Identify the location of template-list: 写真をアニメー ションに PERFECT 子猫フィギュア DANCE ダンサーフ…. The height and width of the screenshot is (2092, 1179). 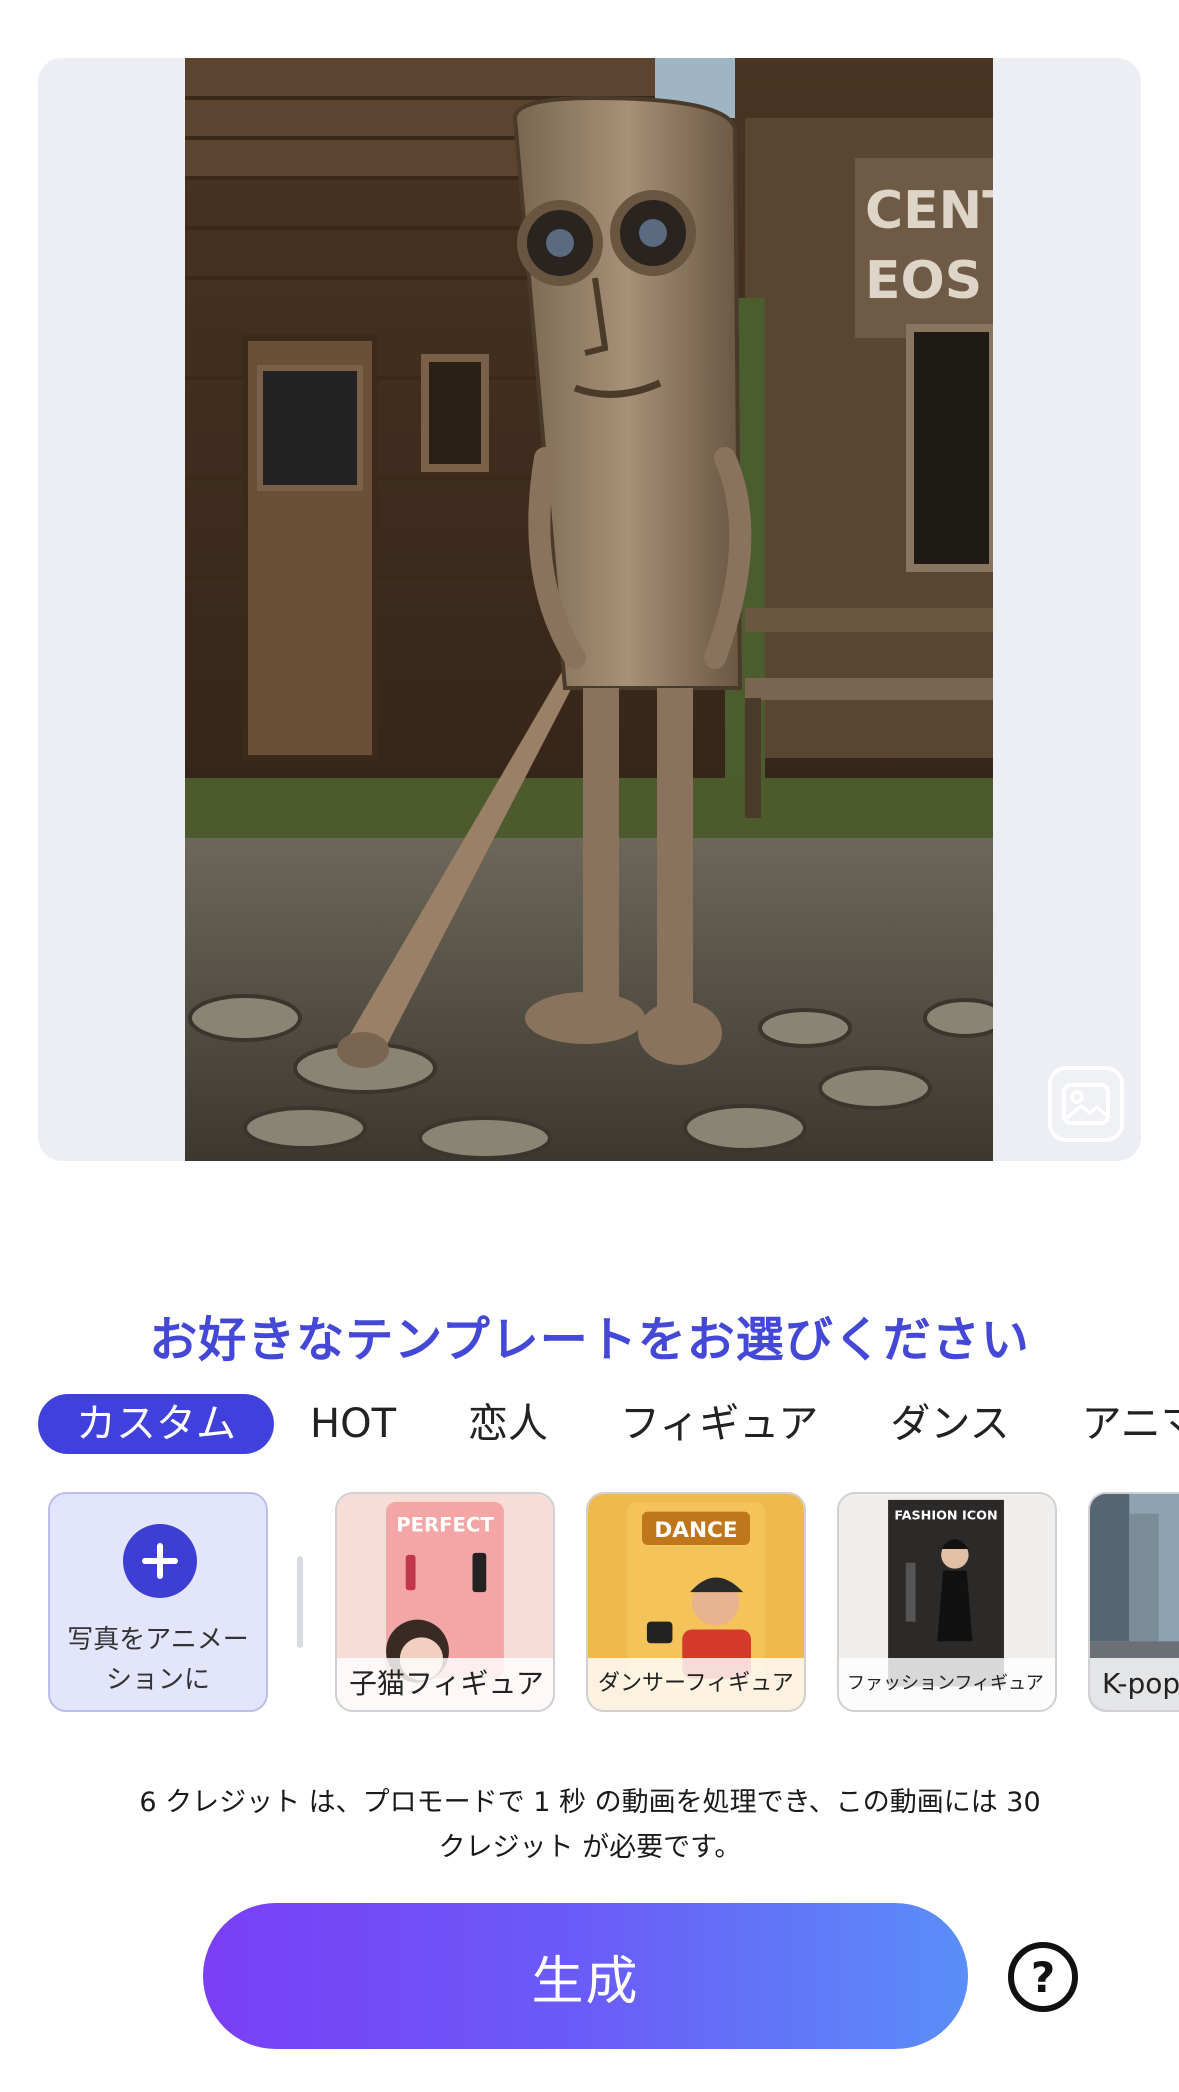
(613, 1603).